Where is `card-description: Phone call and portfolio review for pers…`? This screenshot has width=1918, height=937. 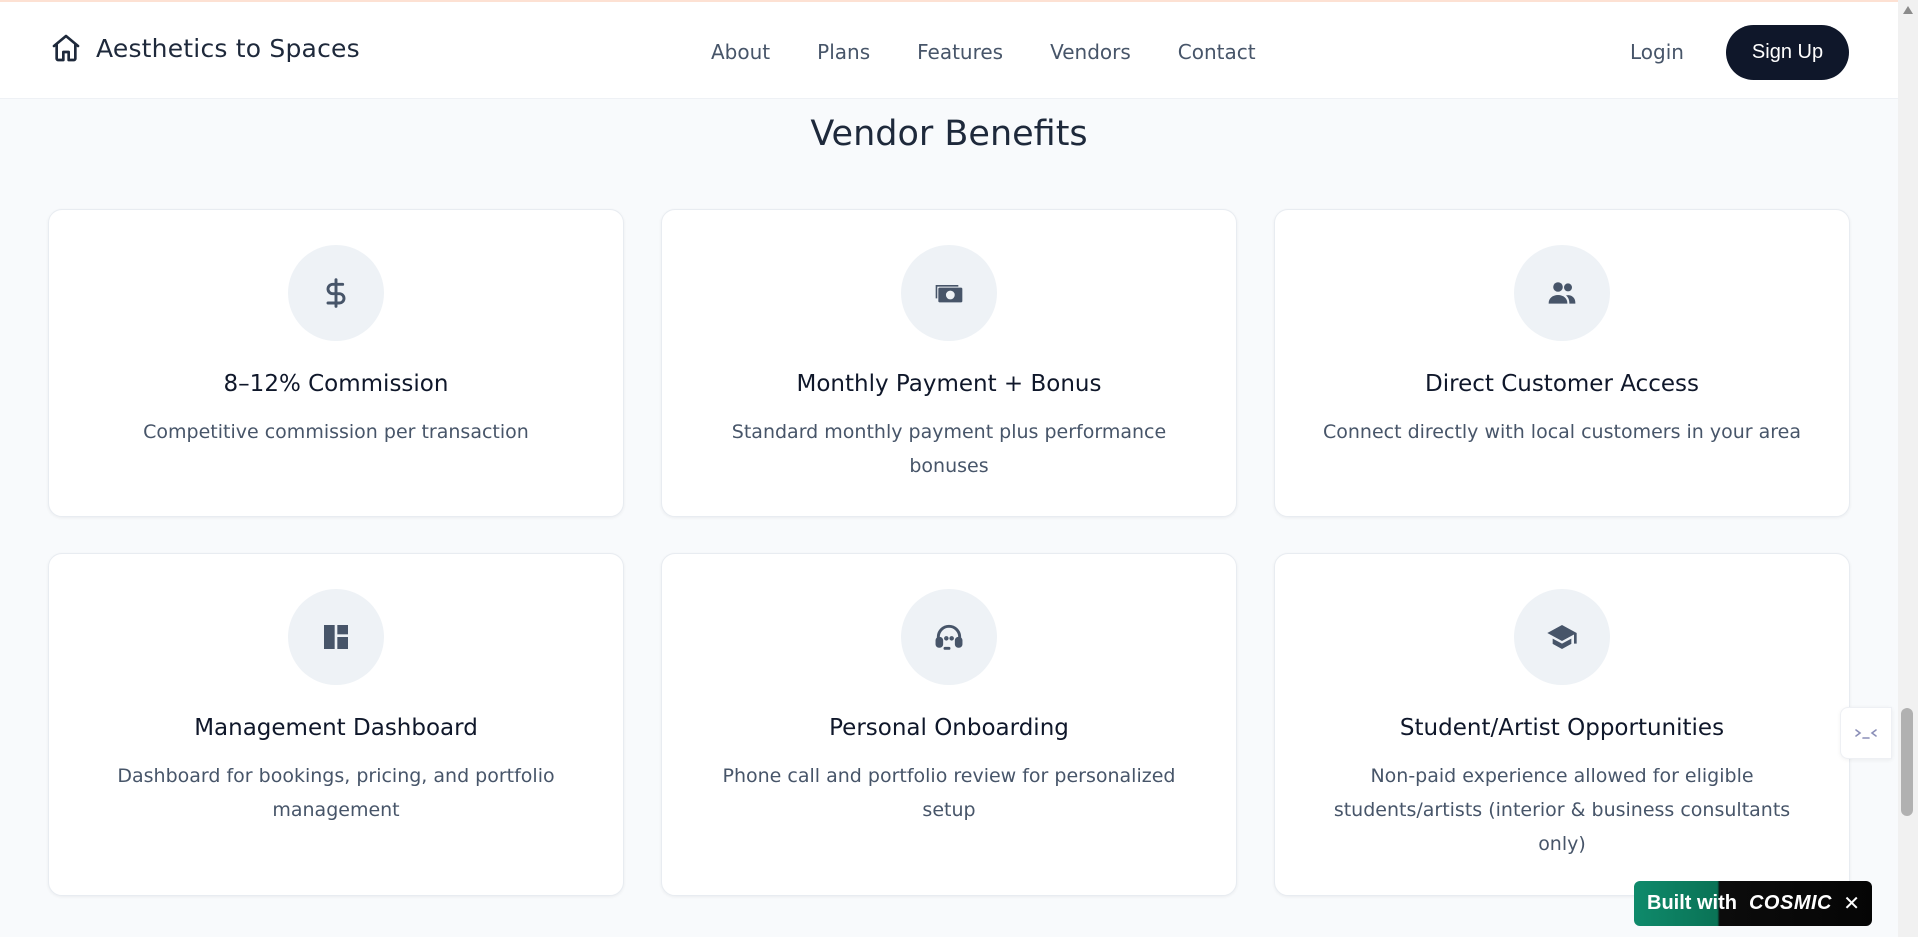
card-description: Phone call and portfolio review for pers… is located at coordinates (949, 793).